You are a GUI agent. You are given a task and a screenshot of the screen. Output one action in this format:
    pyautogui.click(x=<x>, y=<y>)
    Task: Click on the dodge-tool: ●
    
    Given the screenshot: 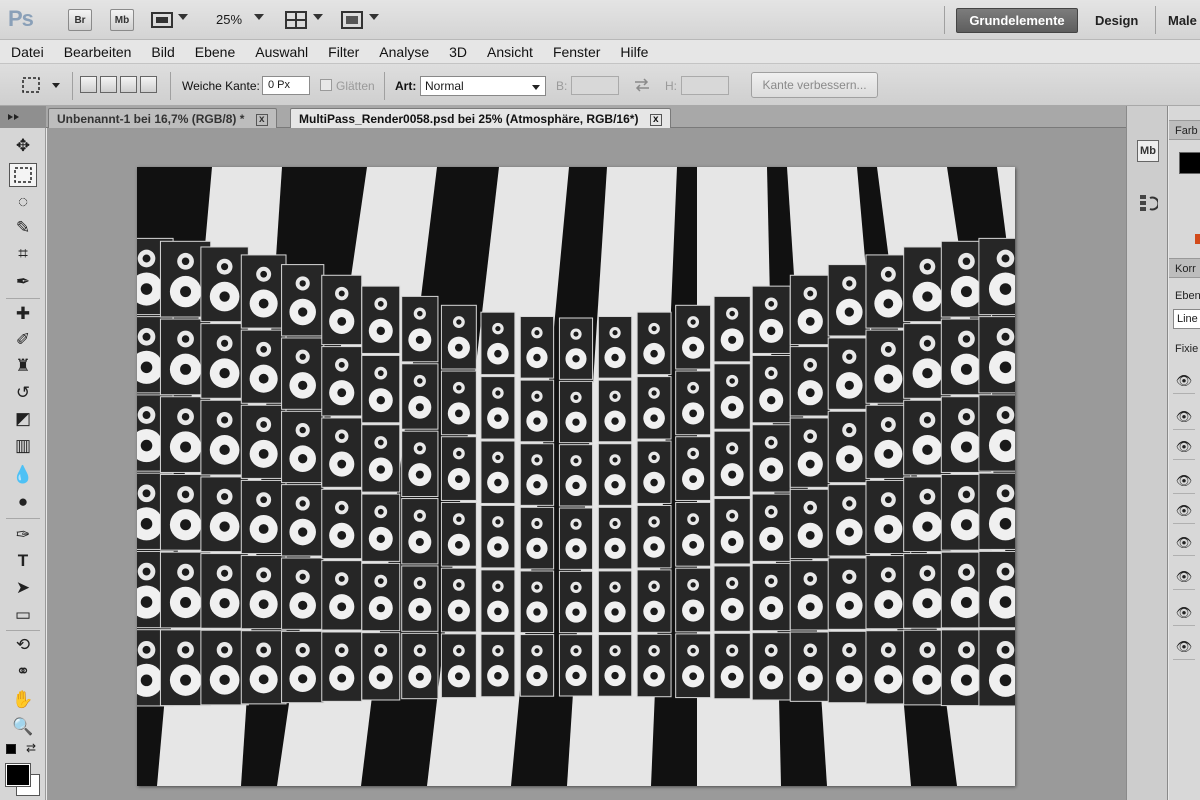 What is the action you would take?
    pyautogui.click(x=23, y=502)
    